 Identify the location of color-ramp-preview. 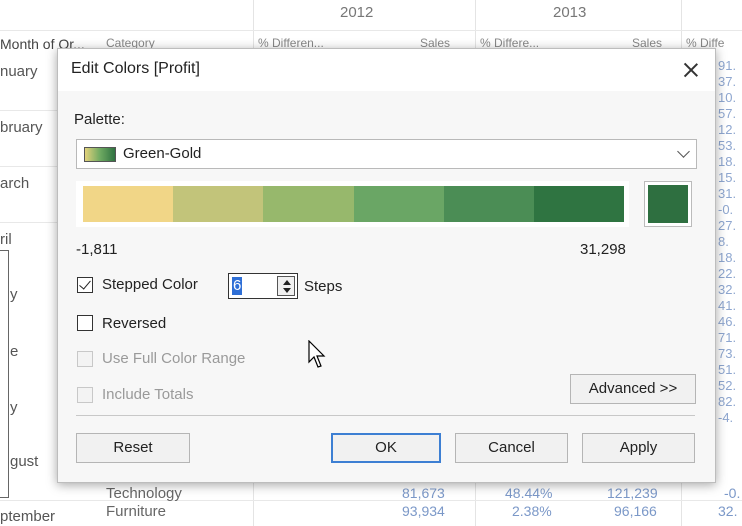
(352, 204).